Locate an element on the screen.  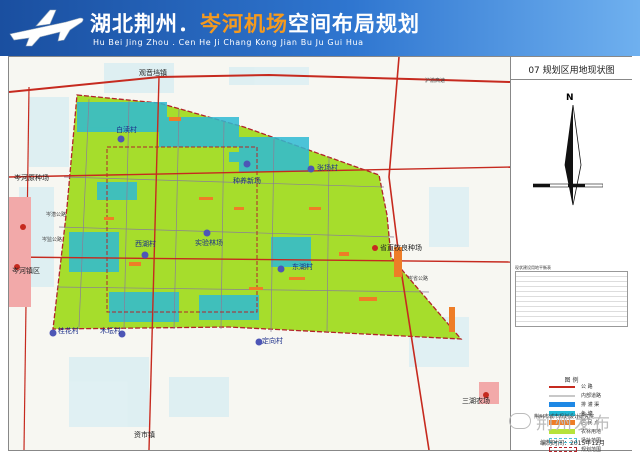
place-label: 观音垱镇 is located at coordinates (153, 73).